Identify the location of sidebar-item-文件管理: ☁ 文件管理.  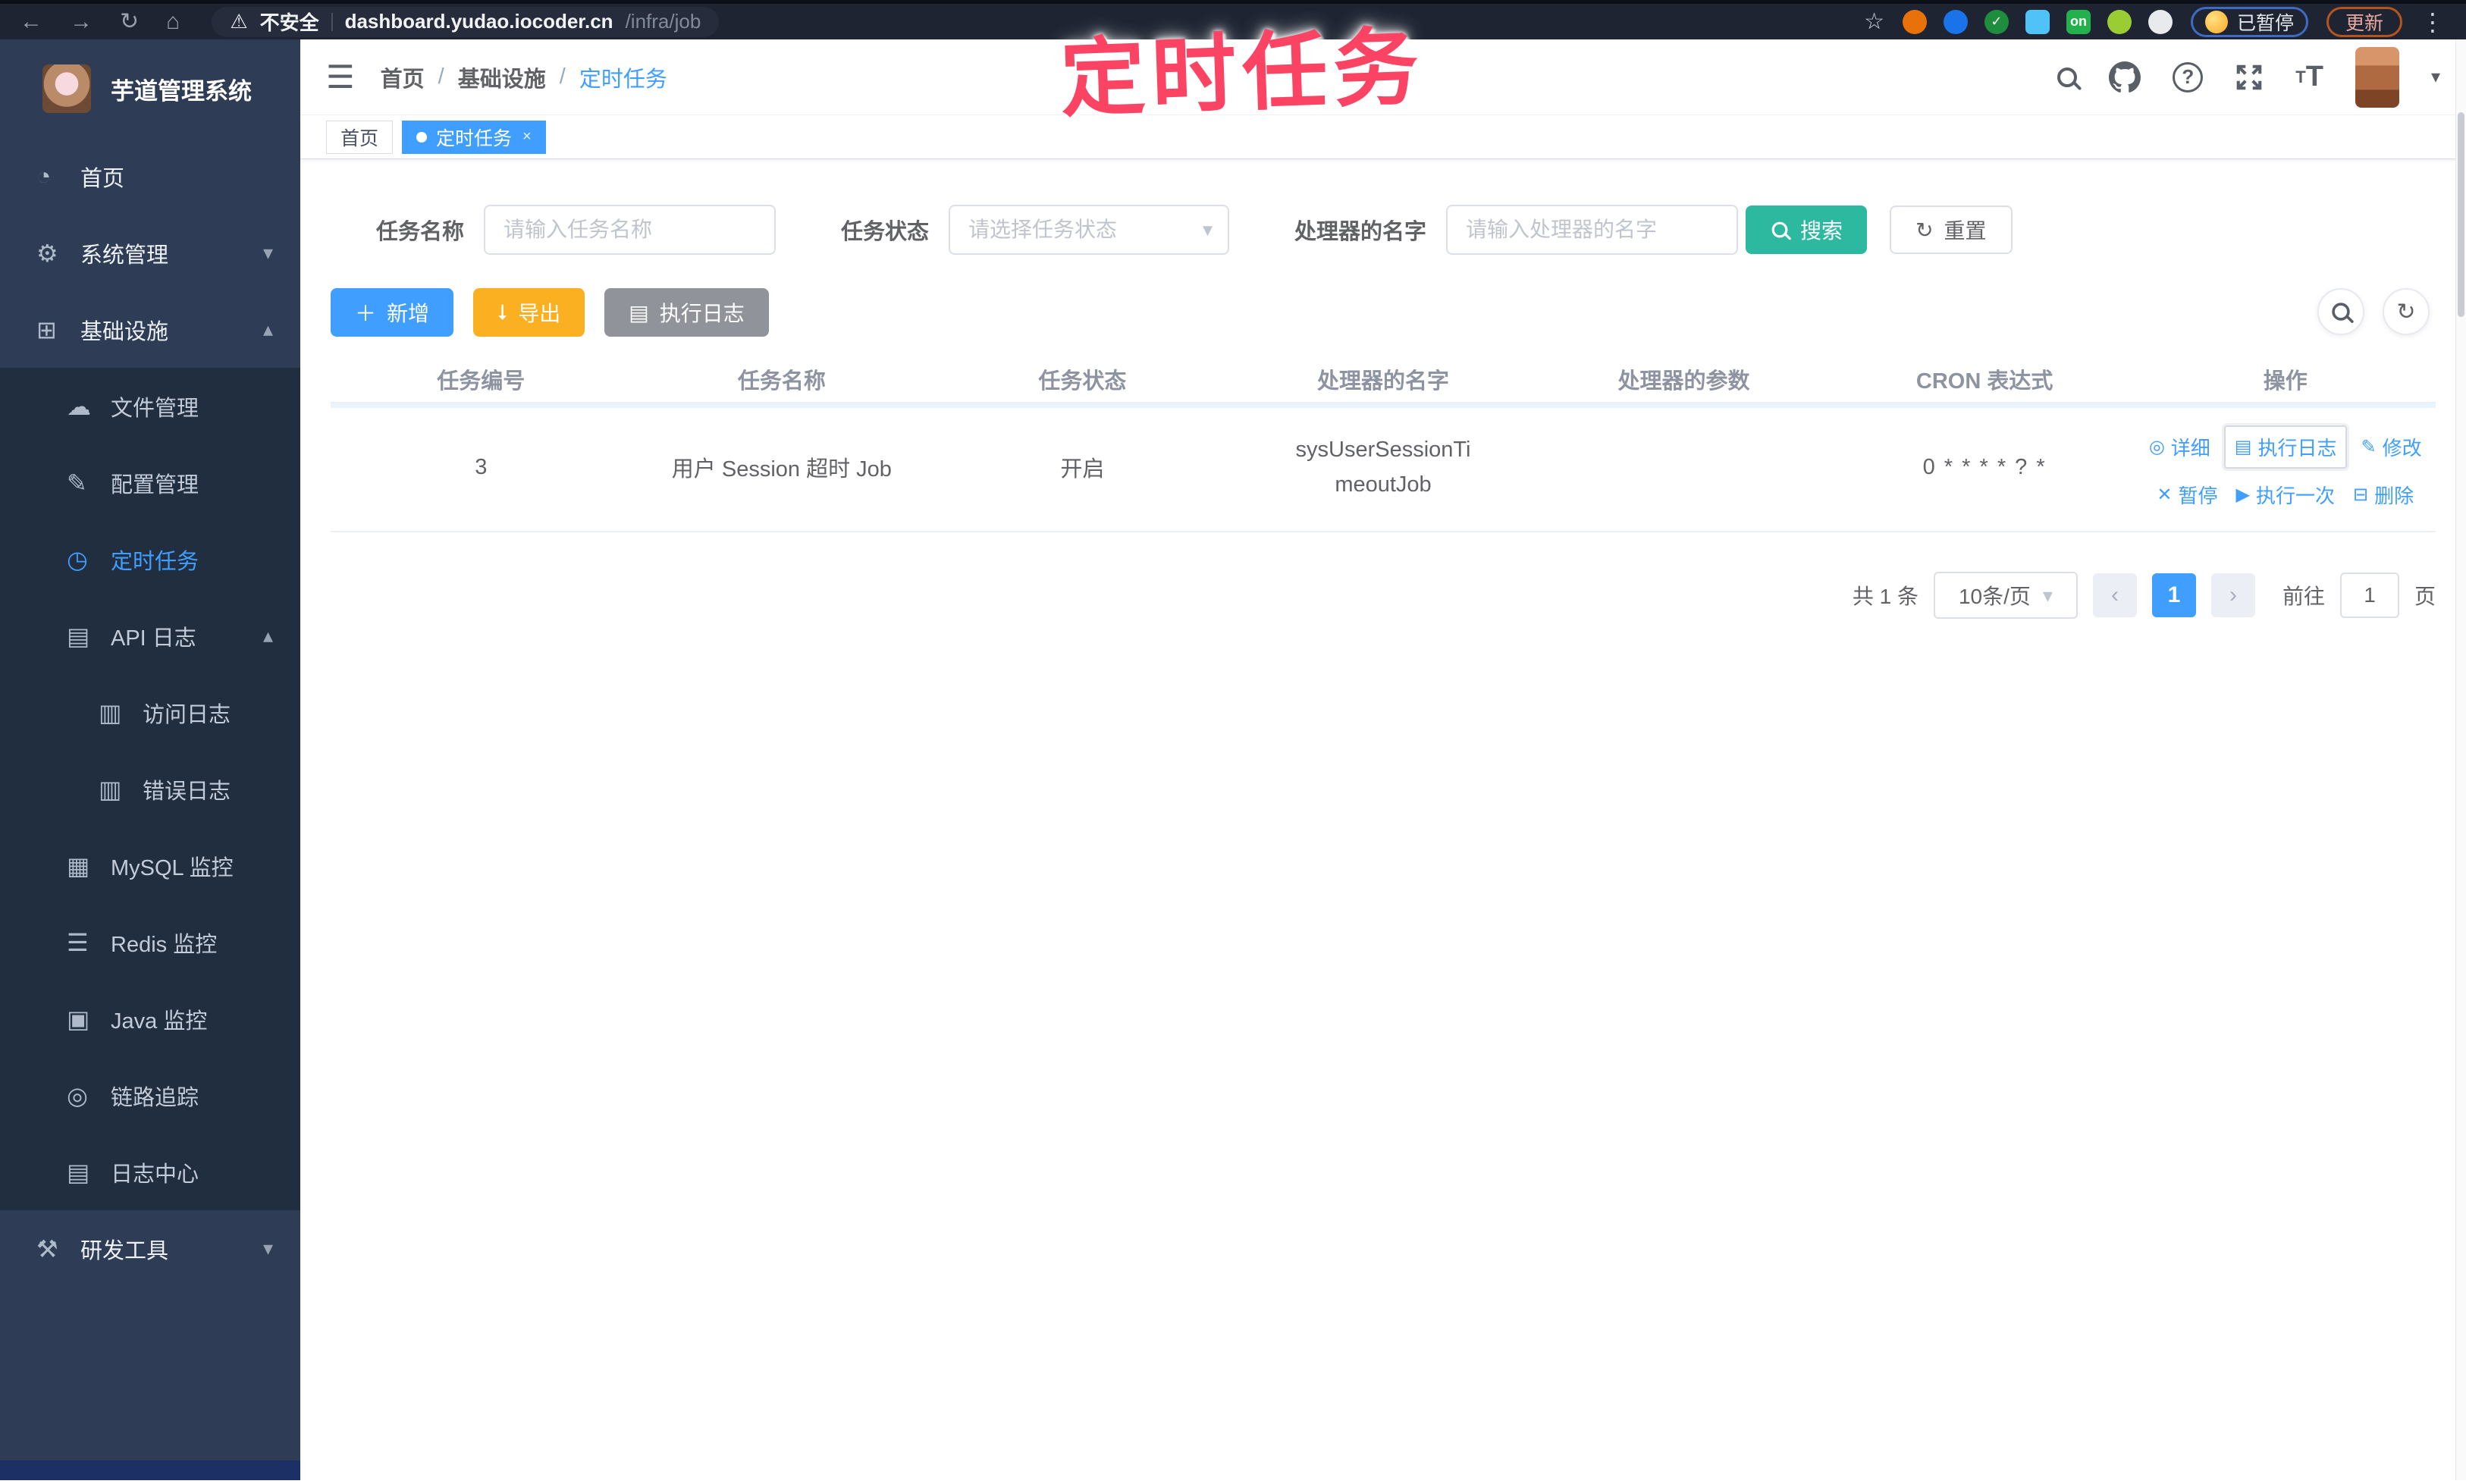
(150, 406).